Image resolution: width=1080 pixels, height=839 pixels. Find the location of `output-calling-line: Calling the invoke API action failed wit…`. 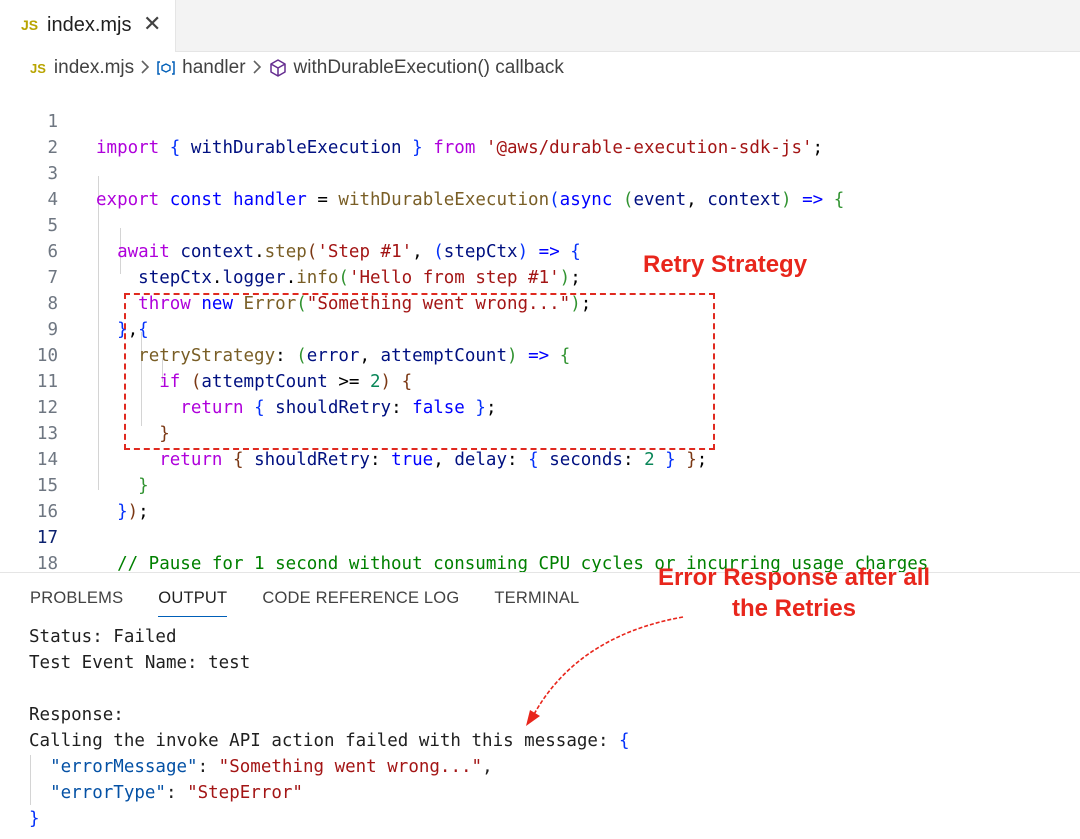

output-calling-line: Calling the invoke API action failed wit… is located at coordinates (329, 741).